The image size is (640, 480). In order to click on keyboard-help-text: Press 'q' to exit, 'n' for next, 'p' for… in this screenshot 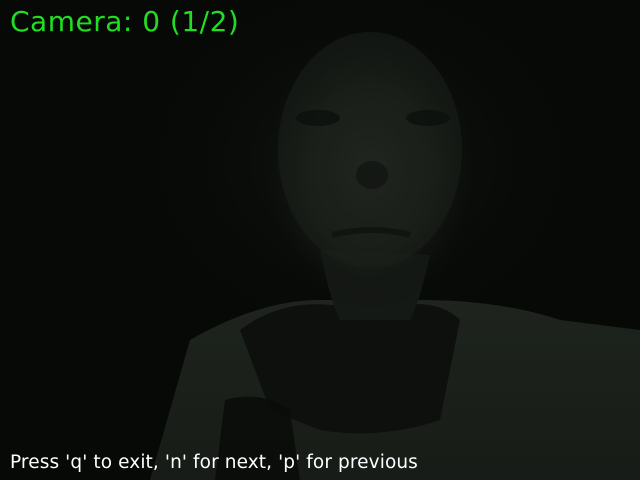, I will do `click(214, 462)`.